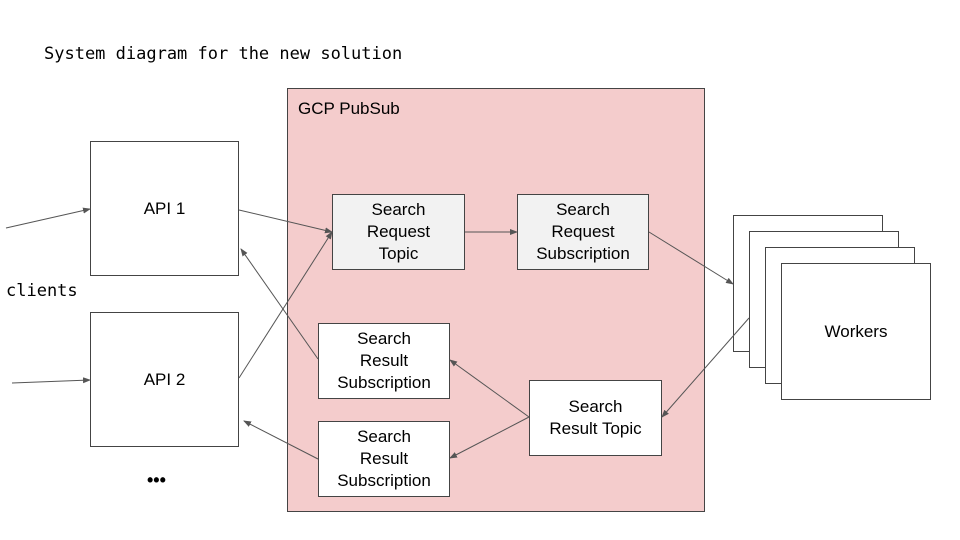  What do you see at coordinates (398, 253) in the screenshot?
I see `box-line: Topic` at bounding box center [398, 253].